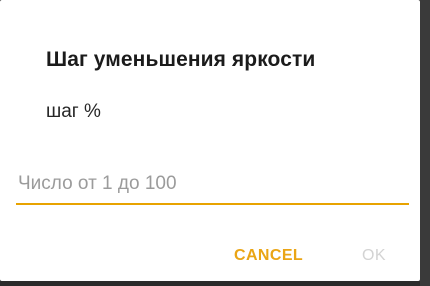 This screenshot has width=430, height=286. I want to click on step-input-container, so click(212, 186).